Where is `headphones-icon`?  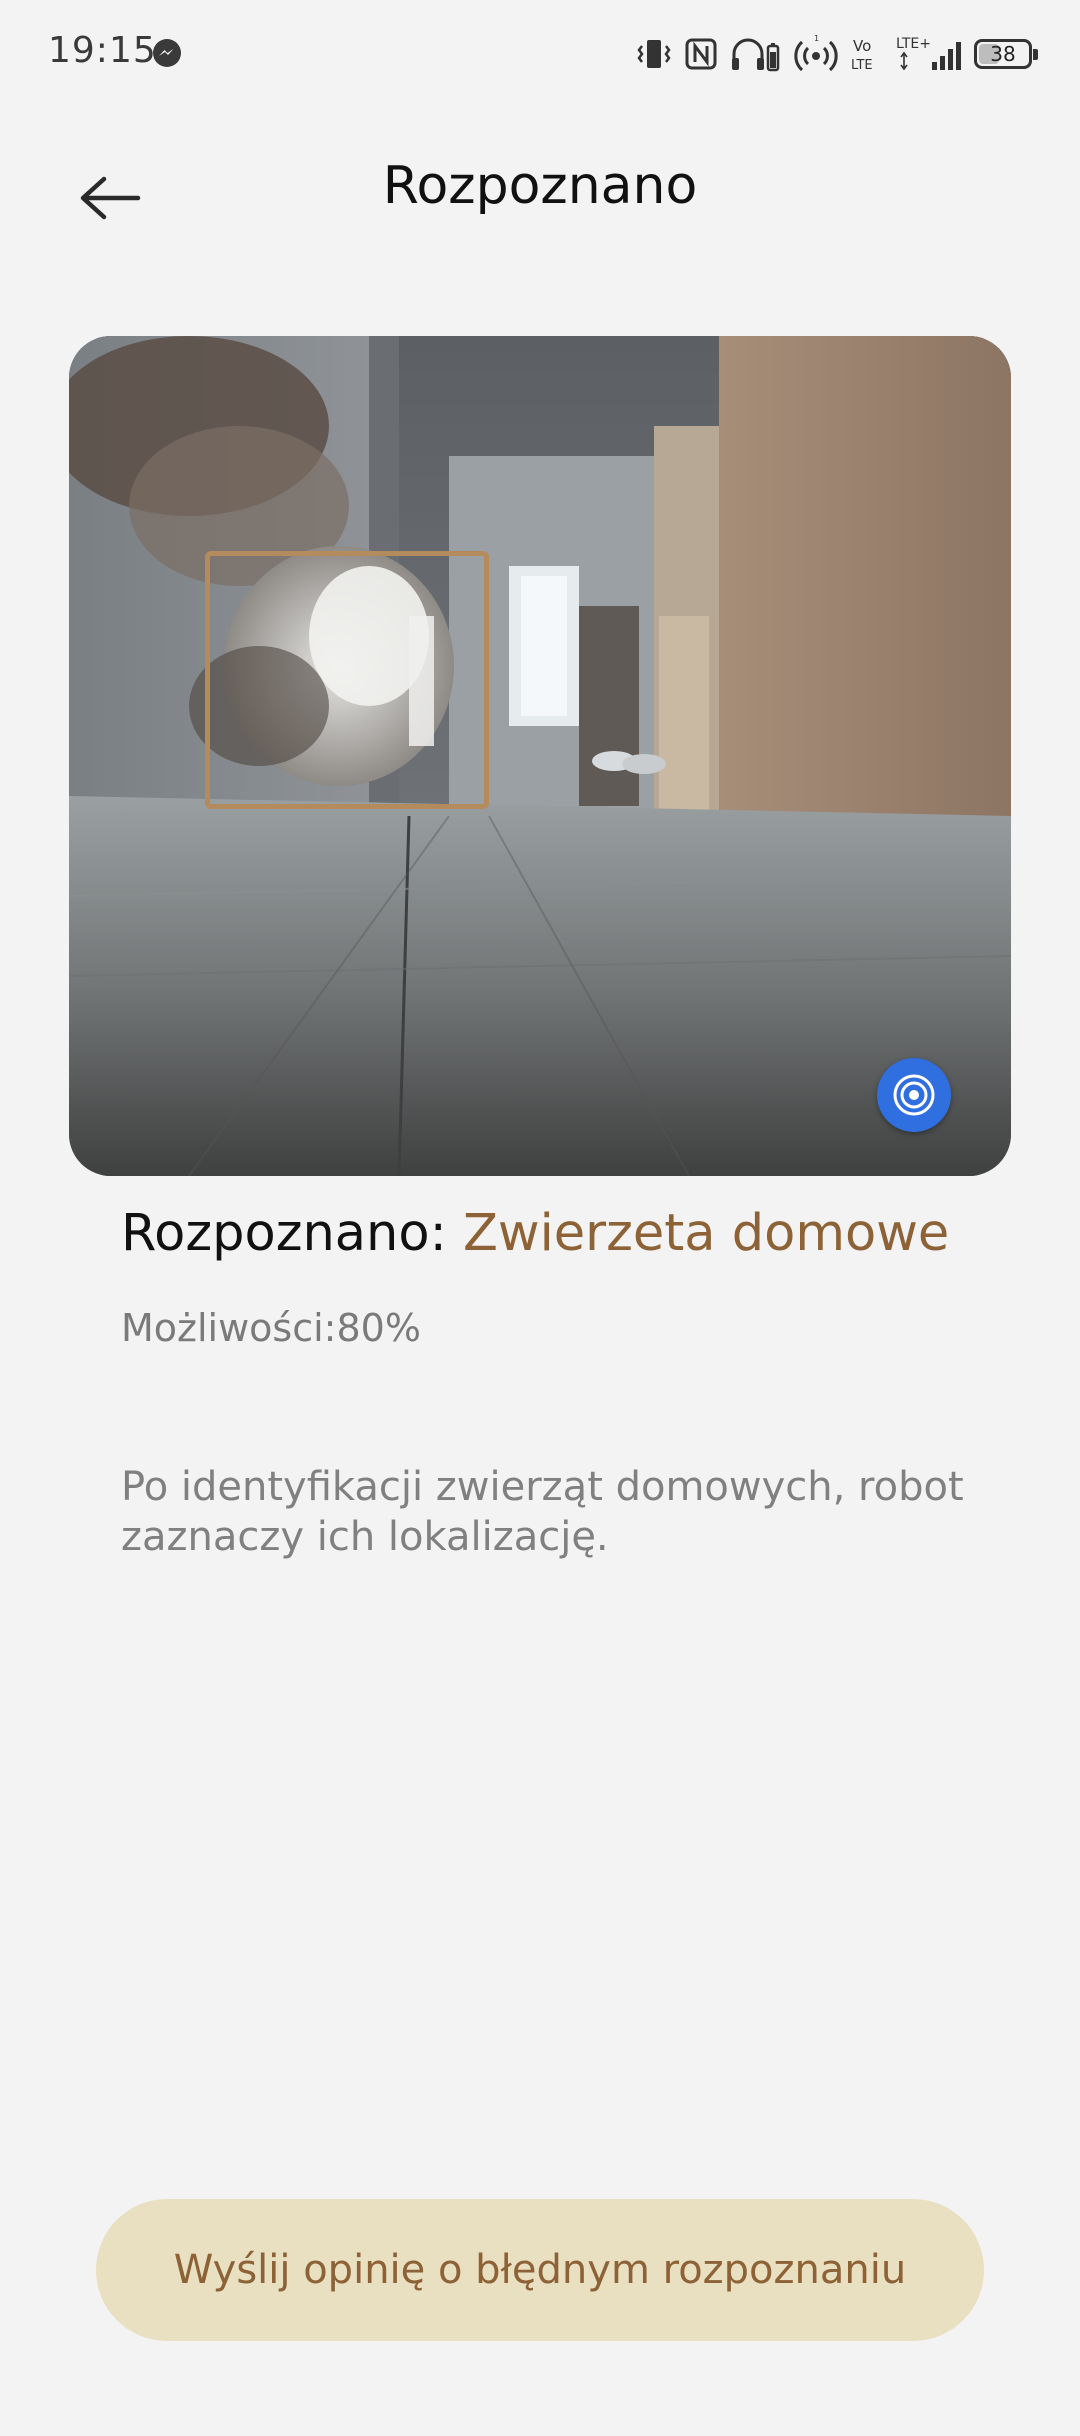 headphones-icon is located at coordinates (756, 55).